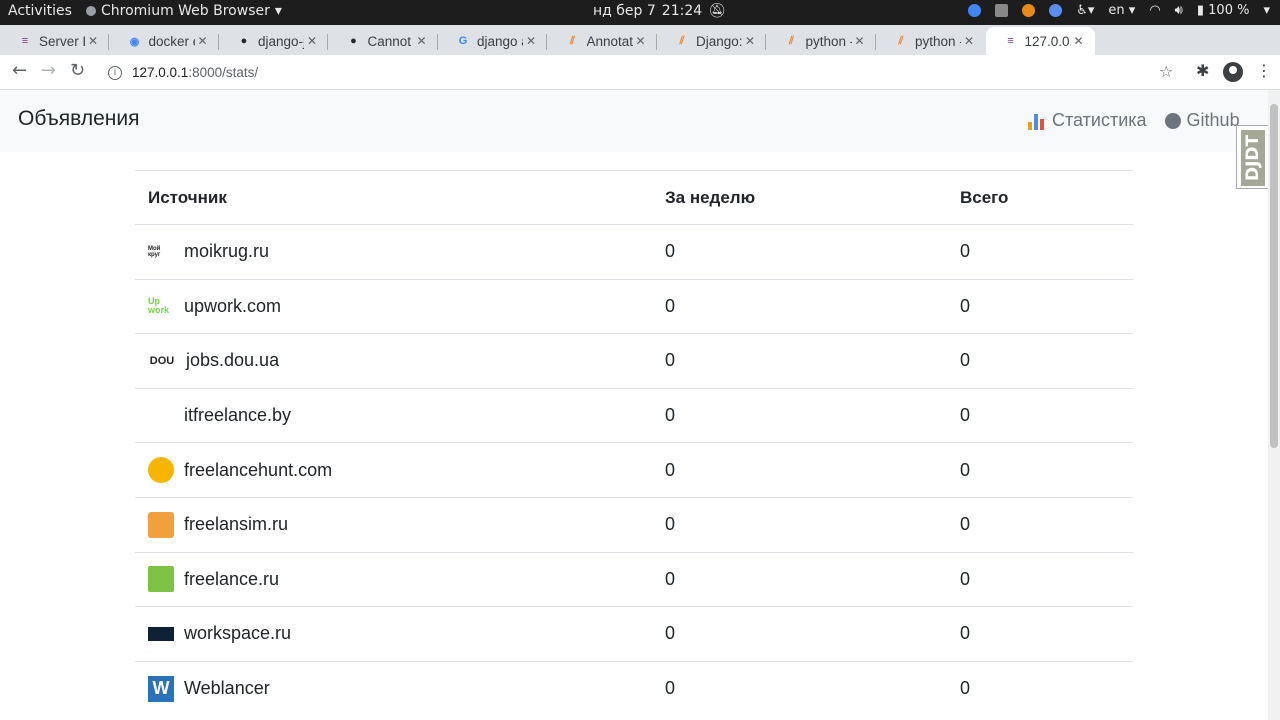 This screenshot has height=720, width=1280. Describe the element at coordinates (1029, 10) in the screenshot. I see `tray-extension-icon` at that location.